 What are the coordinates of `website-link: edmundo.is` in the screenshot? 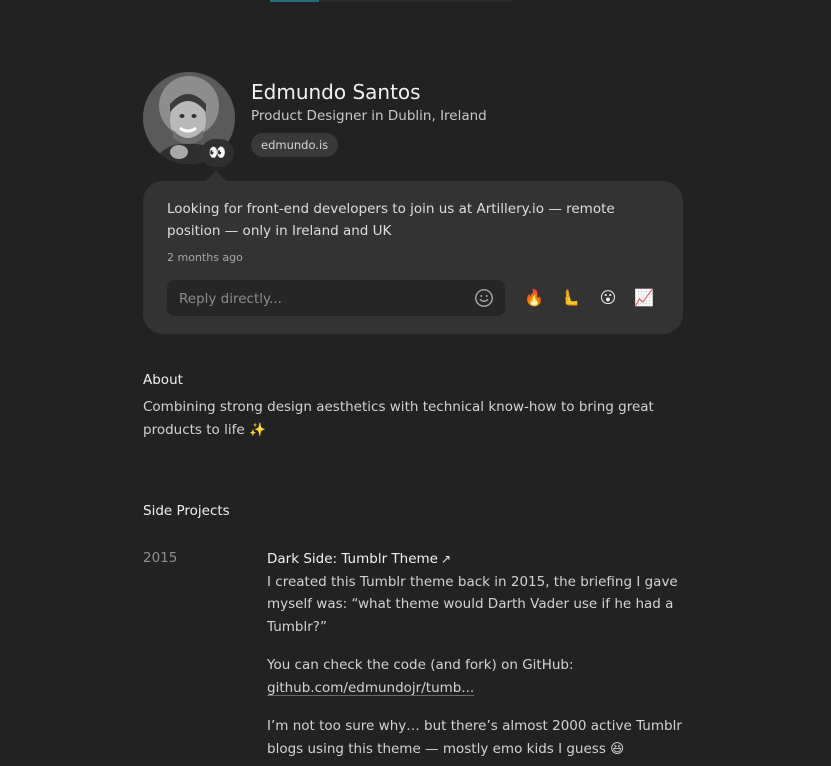 It's located at (295, 145).